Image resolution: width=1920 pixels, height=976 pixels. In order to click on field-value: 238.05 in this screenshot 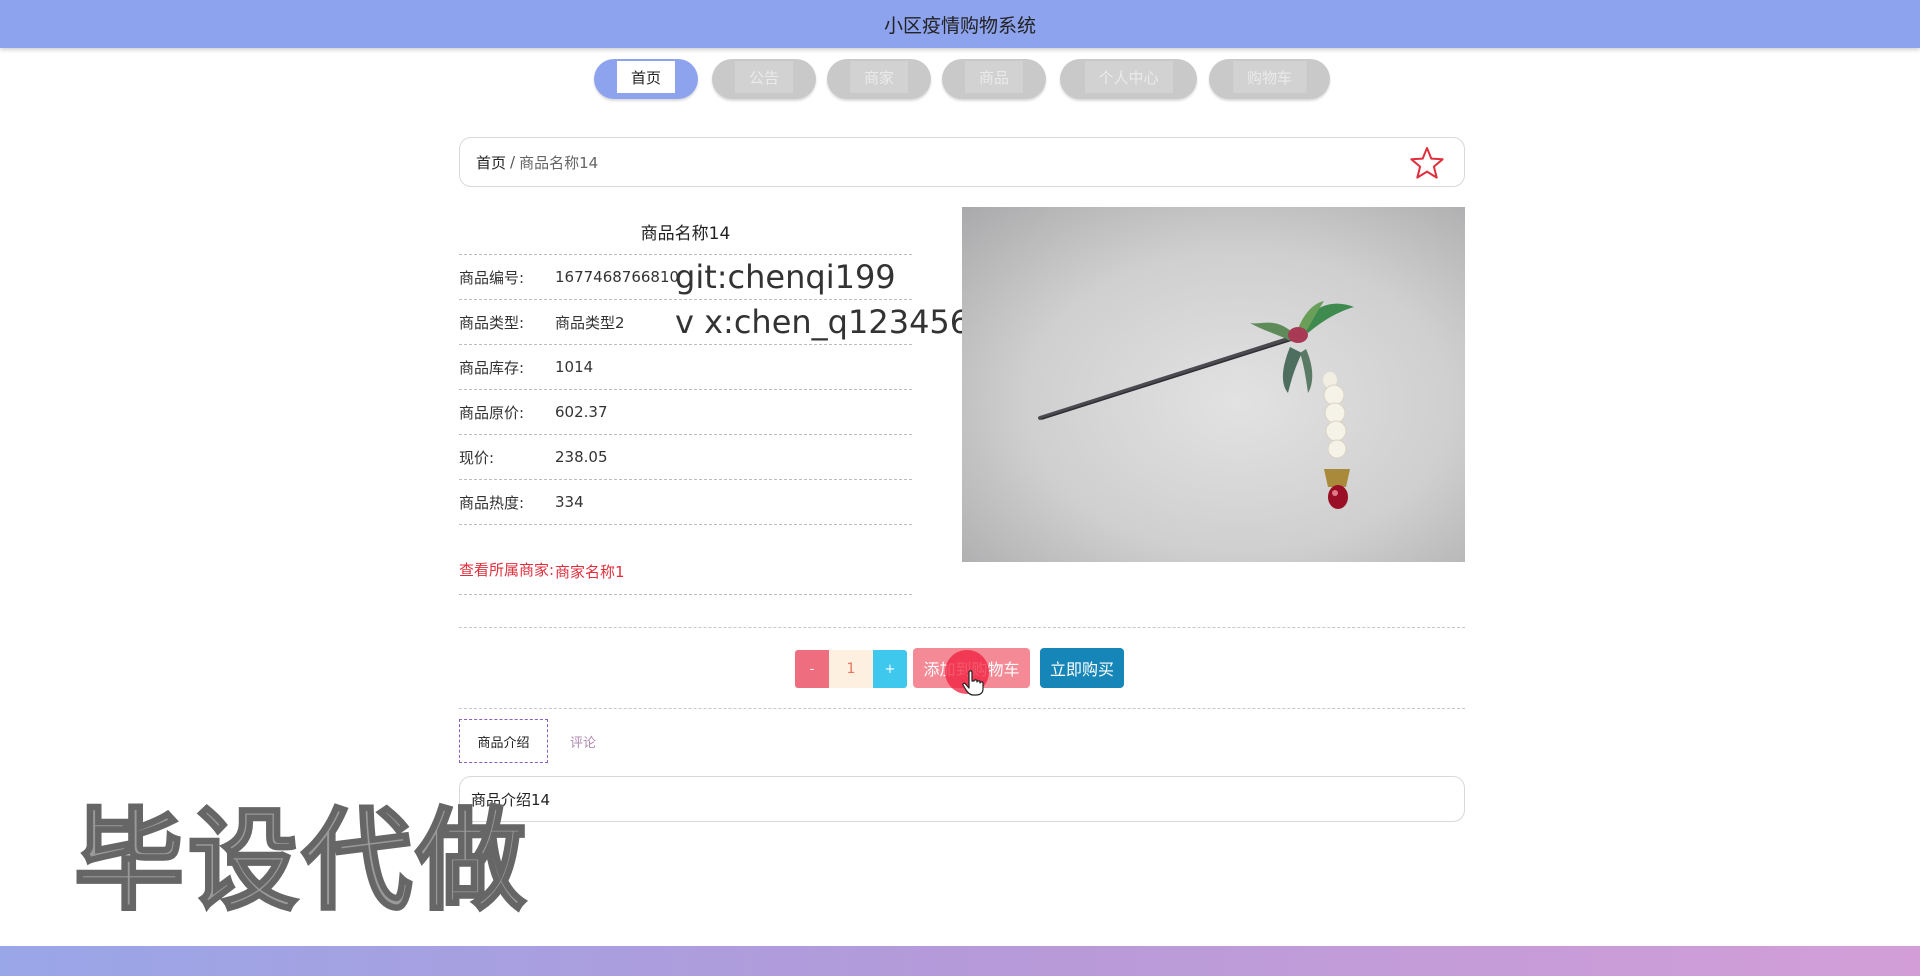, I will do `click(581, 457)`.